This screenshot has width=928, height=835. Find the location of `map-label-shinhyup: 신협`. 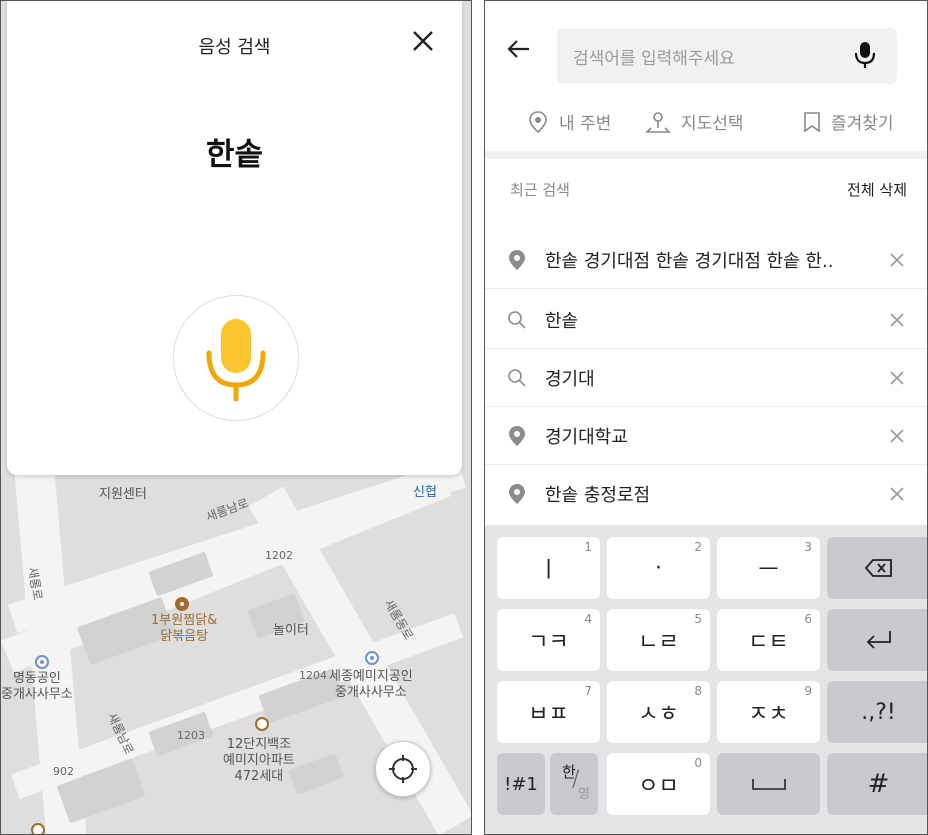

map-label-shinhyup: 신협 is located at coordinates (425, 492).